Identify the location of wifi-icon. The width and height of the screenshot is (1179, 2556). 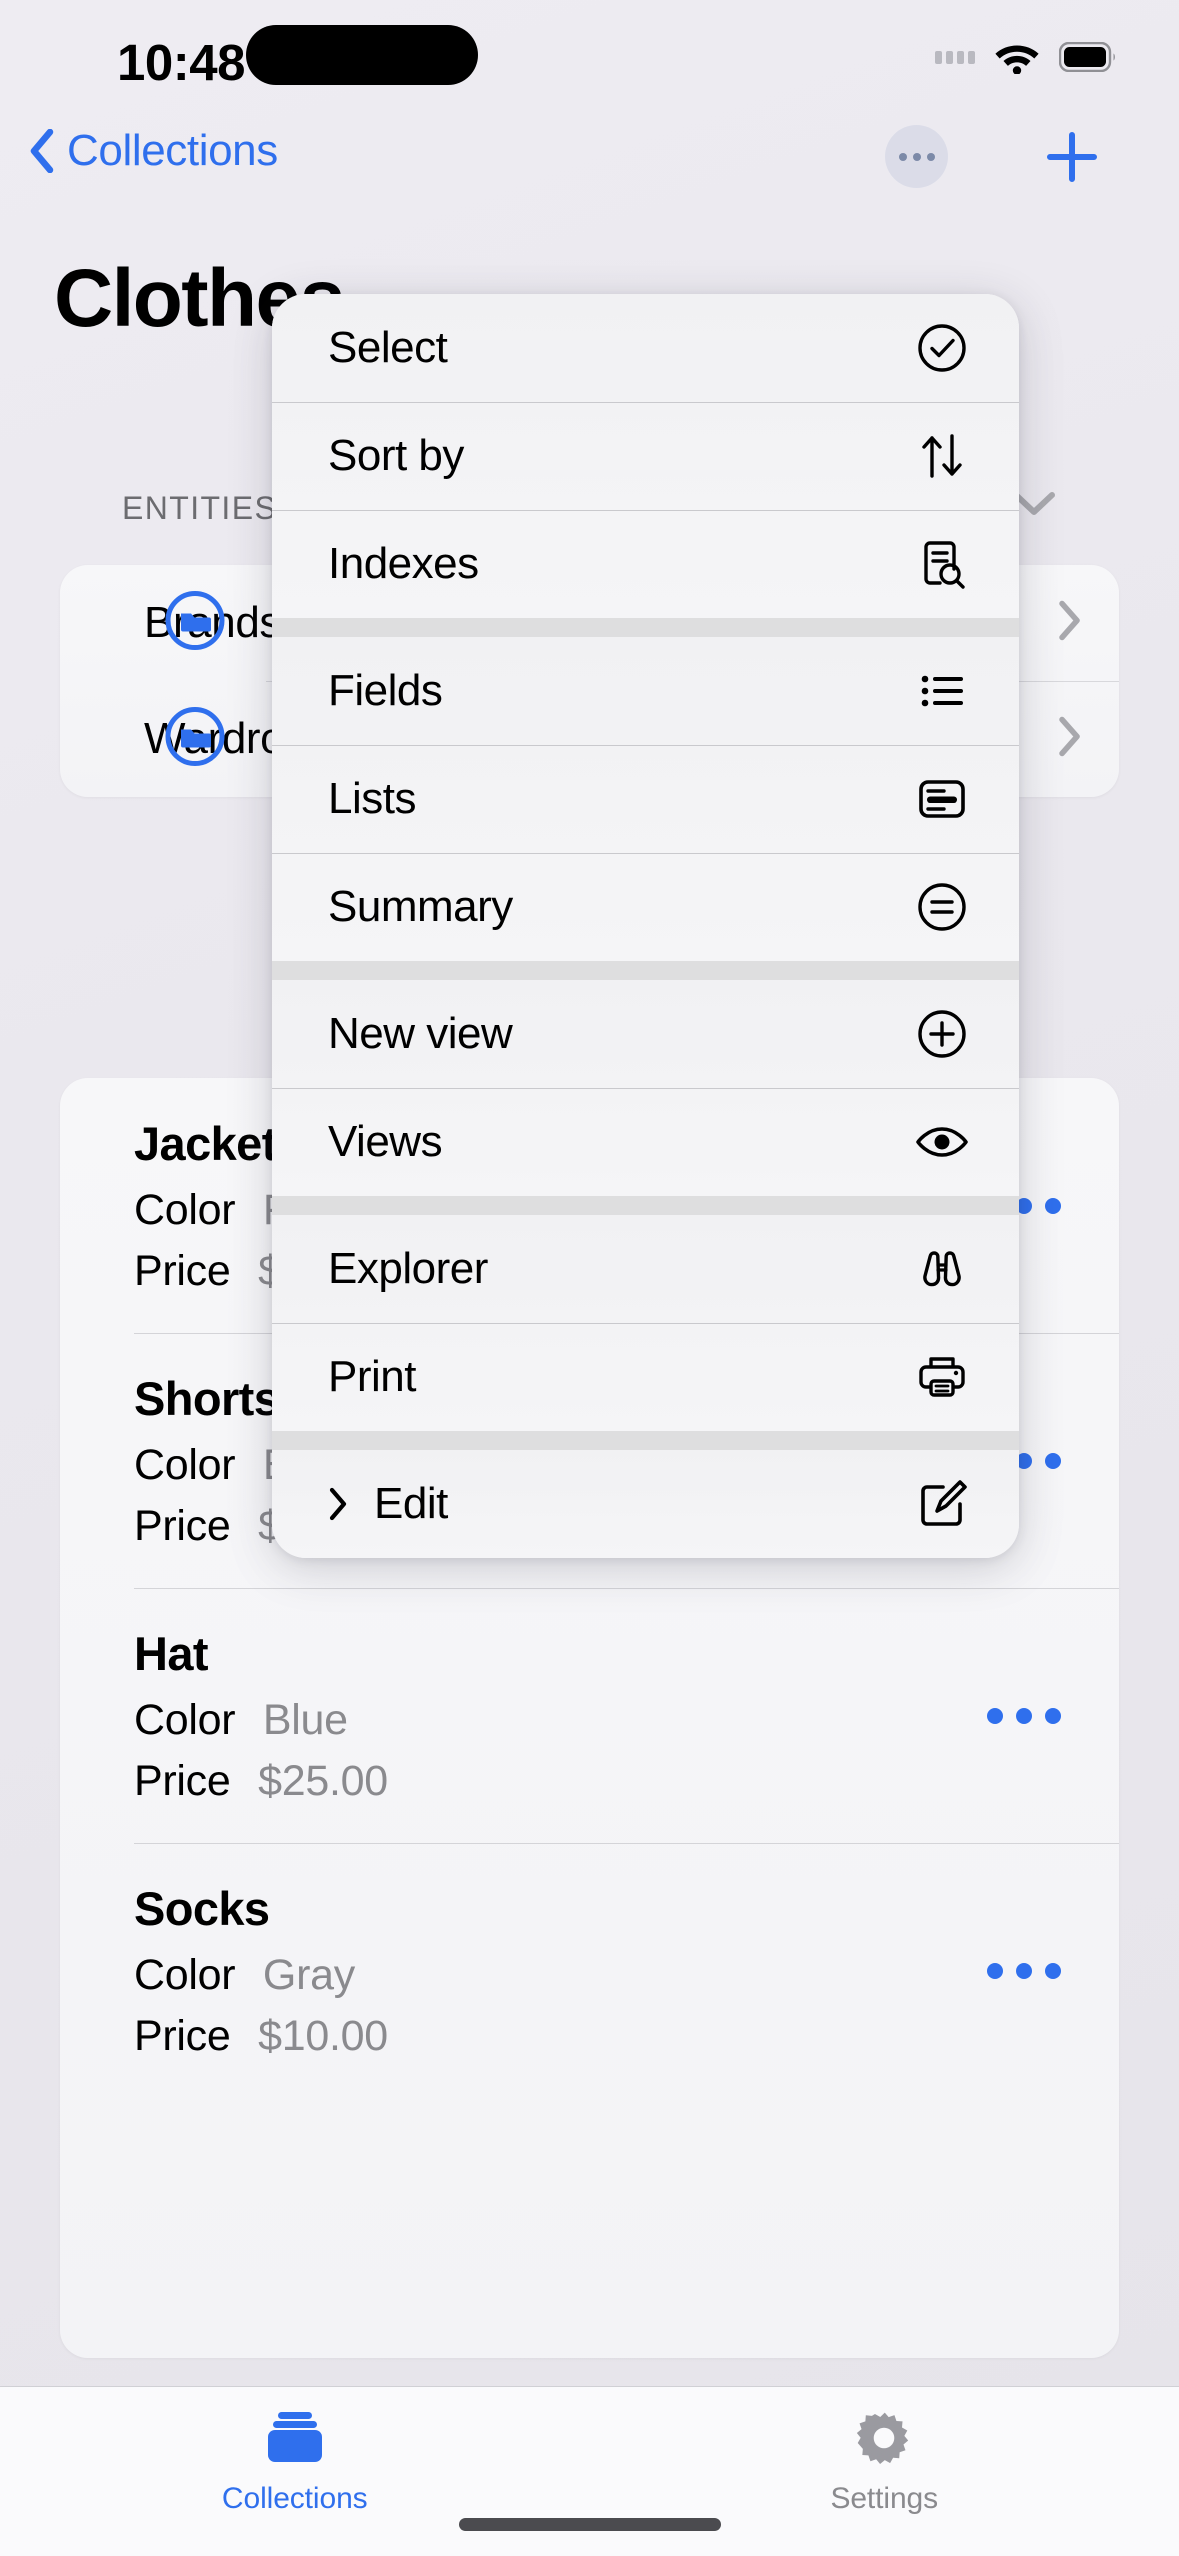
(1017, 57).